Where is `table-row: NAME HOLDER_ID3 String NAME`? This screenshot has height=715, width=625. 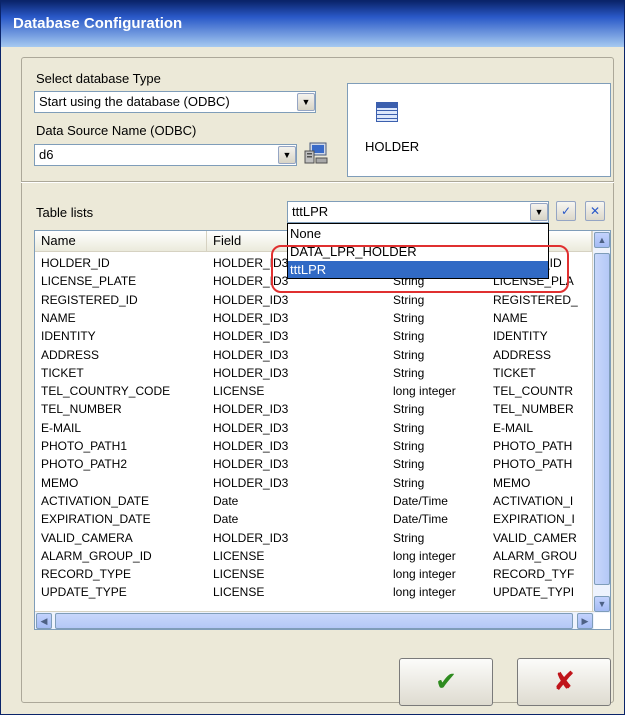
table-row: NAME HOLDER_ID3 String NAME is located at coordinates (313, 318).